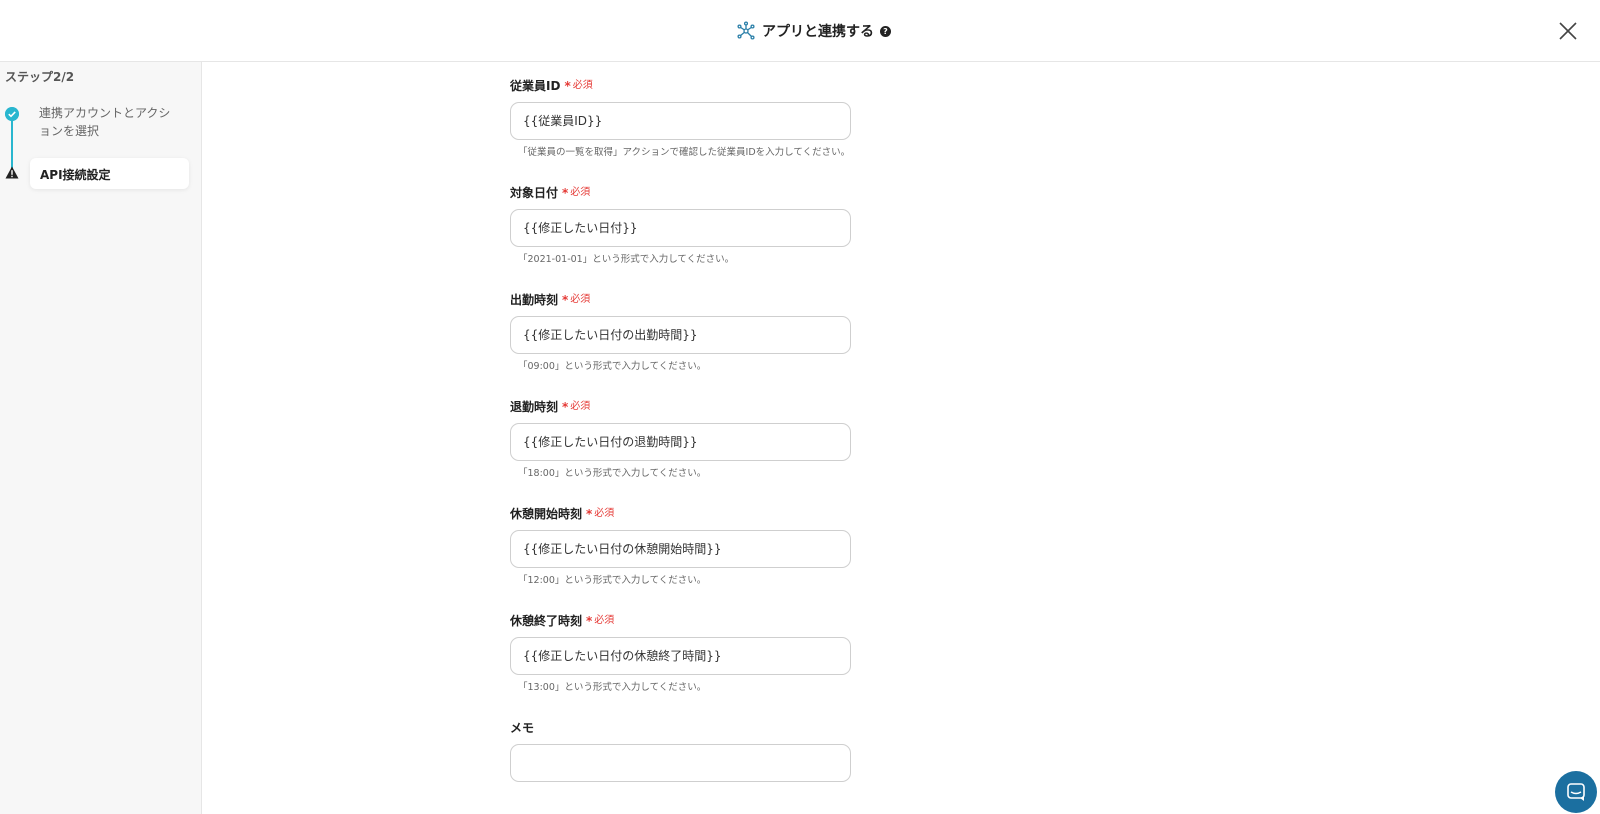  What do you see at coordinates (40, 77) in the screenshot?
I see `step-counter: ステップ2/2` at bounding box center [40, 77].